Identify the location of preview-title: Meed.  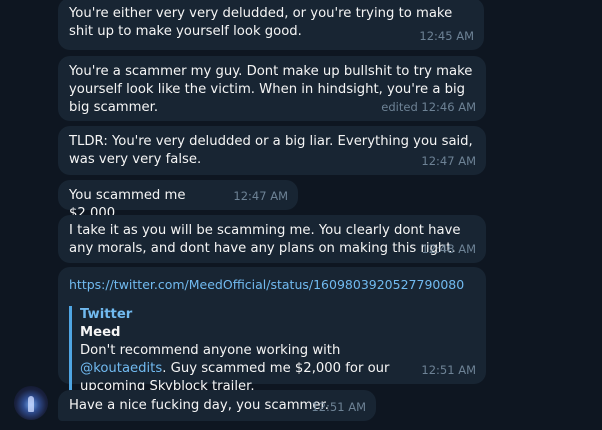
(100, 332).